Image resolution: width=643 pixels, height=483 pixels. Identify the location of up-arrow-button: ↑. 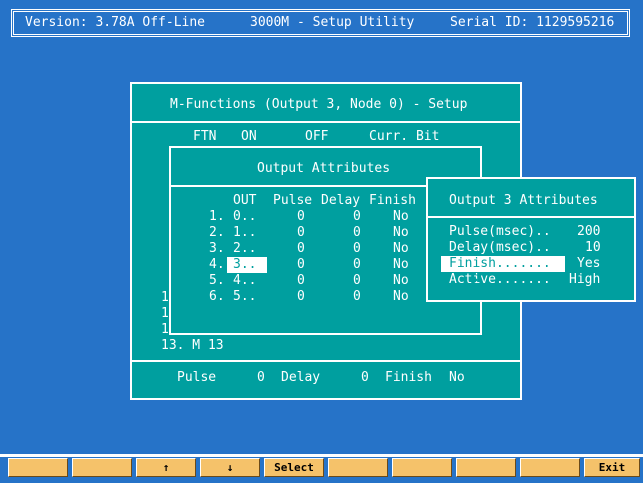
(166, 467).